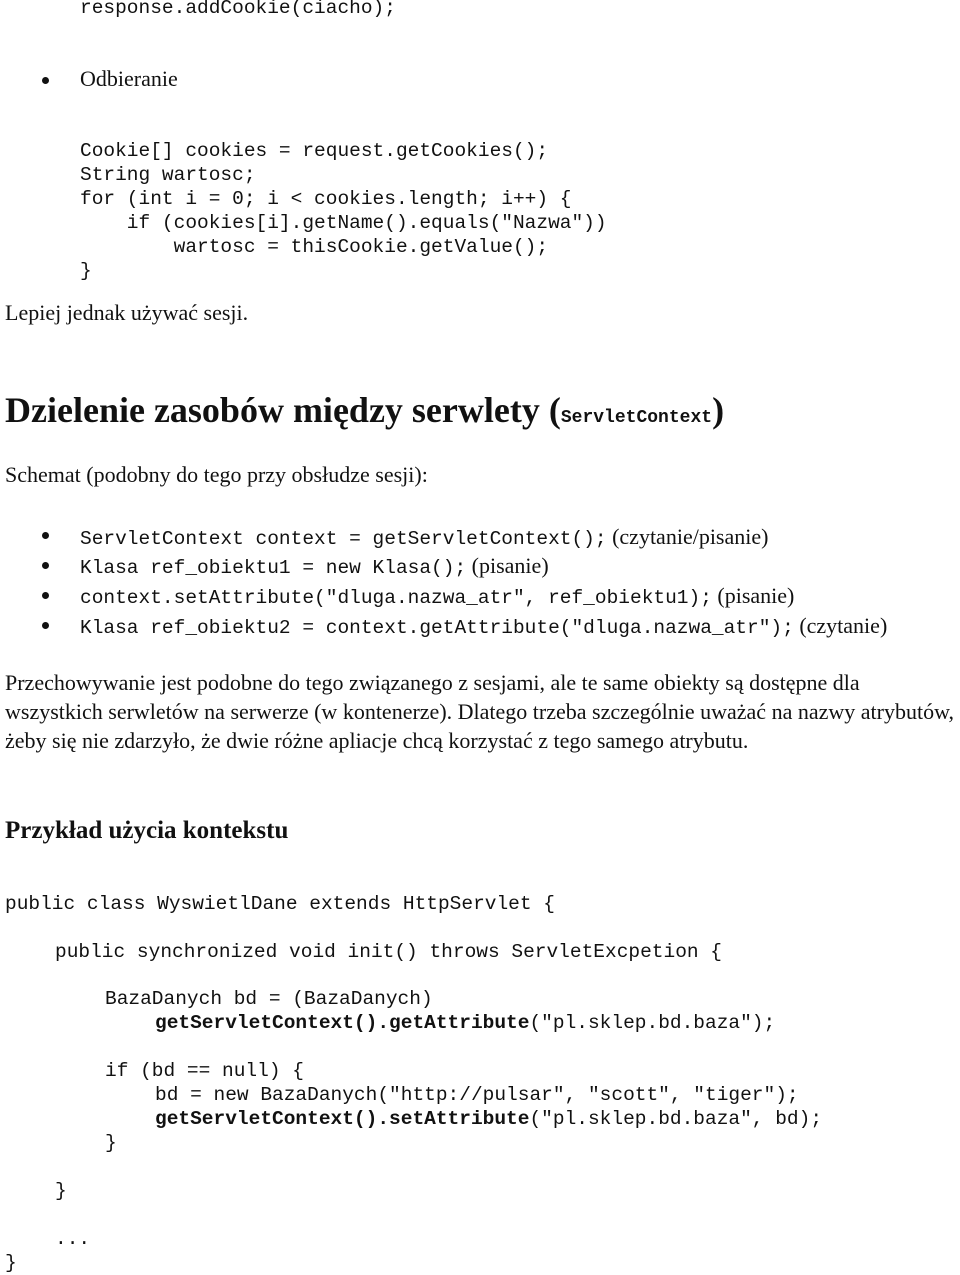 The image size is (960, 1275). I want to click on code-line-close-class: }, so click(11, 1263).